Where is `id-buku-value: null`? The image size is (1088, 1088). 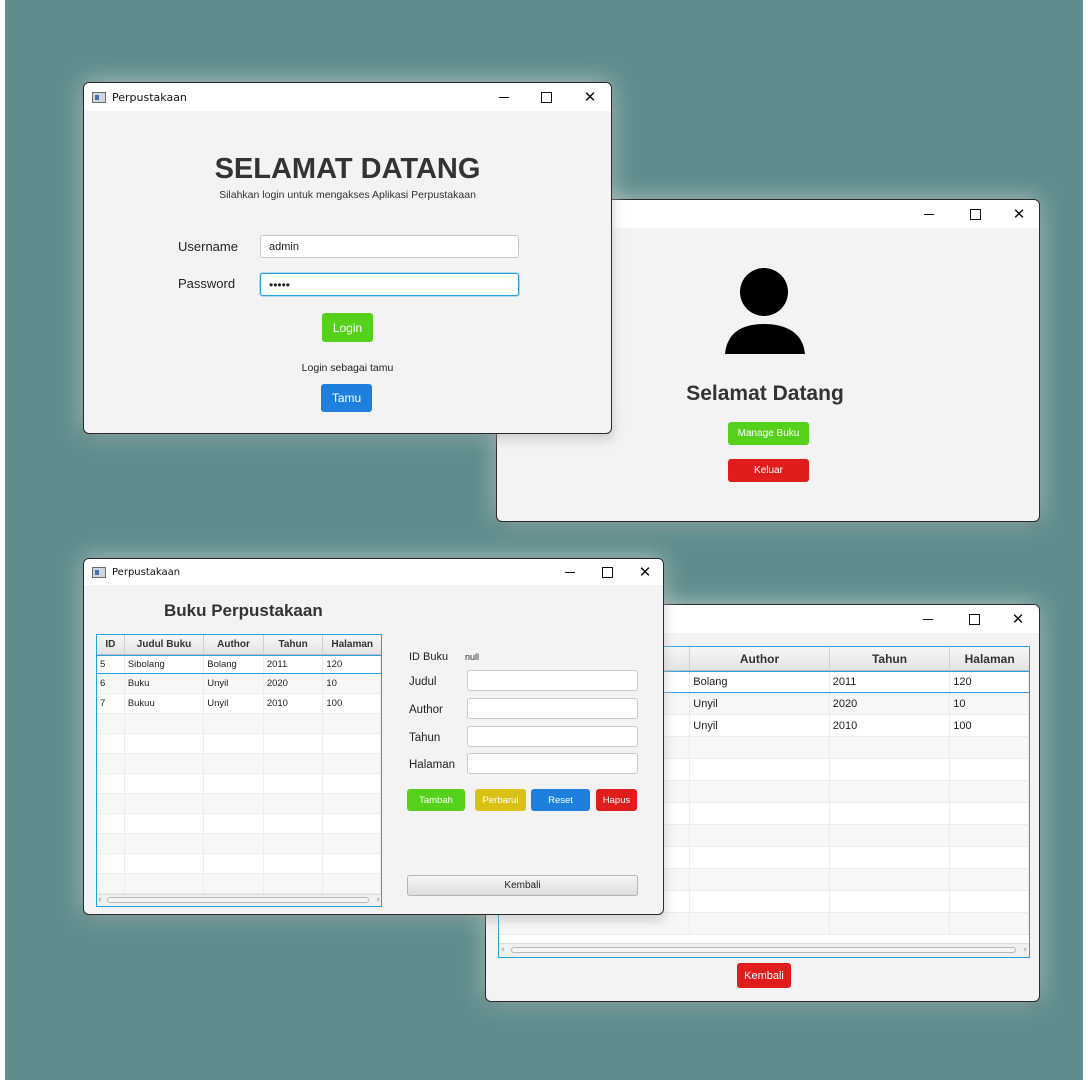
id-buku-value: null is located at coordinates (472, 657).